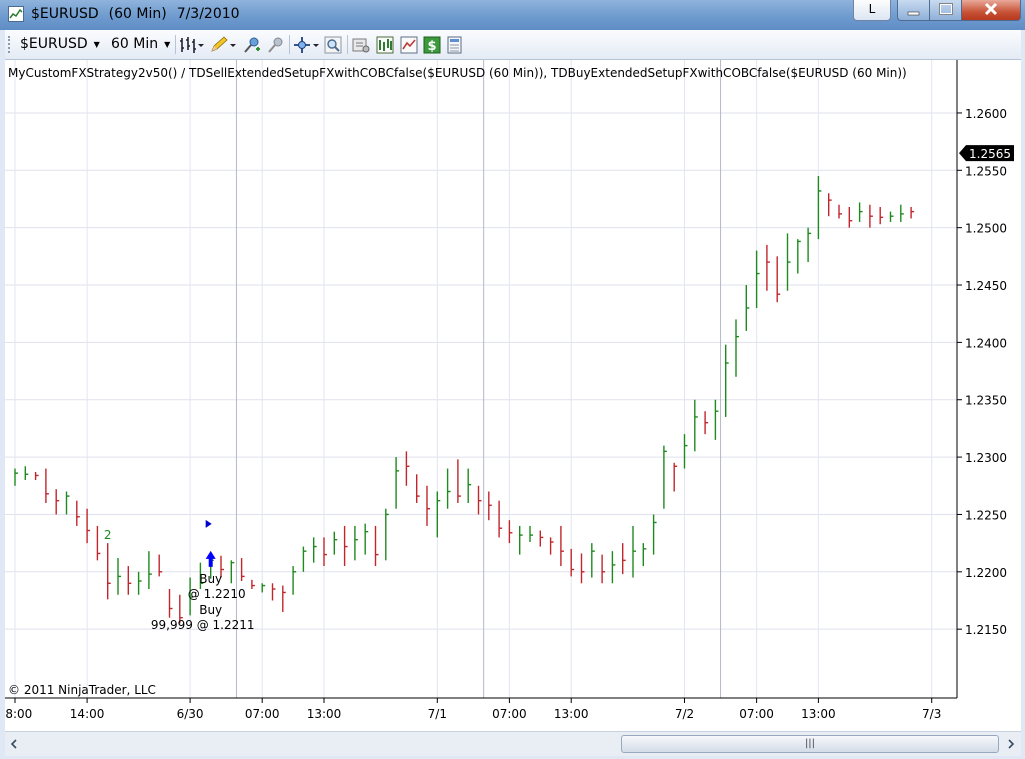 The height and width of the screenshot is (759, 1025). What do you see at coordinates (217, 594) in the screenshot?
I see `buy-marker-detail: @ 1.2210` at bounding box center [217, 594].